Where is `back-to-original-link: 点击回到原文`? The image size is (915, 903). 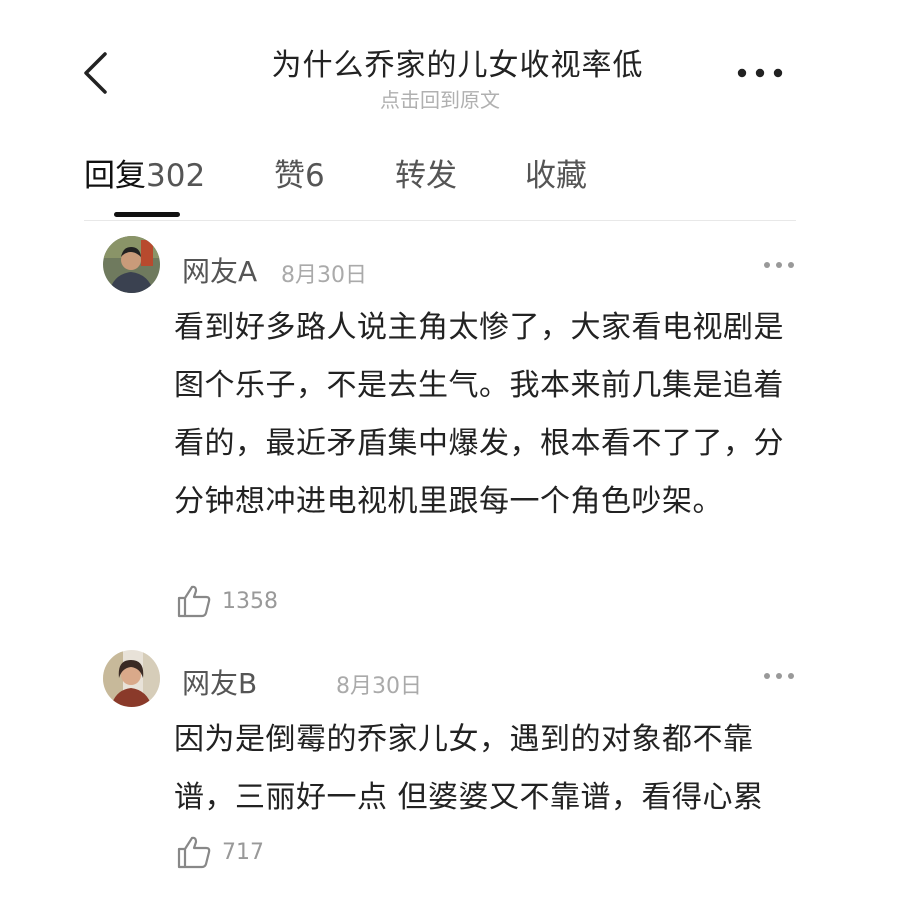
back-to-original-link: 点击回到原文 is located at coordinates (440, 98).